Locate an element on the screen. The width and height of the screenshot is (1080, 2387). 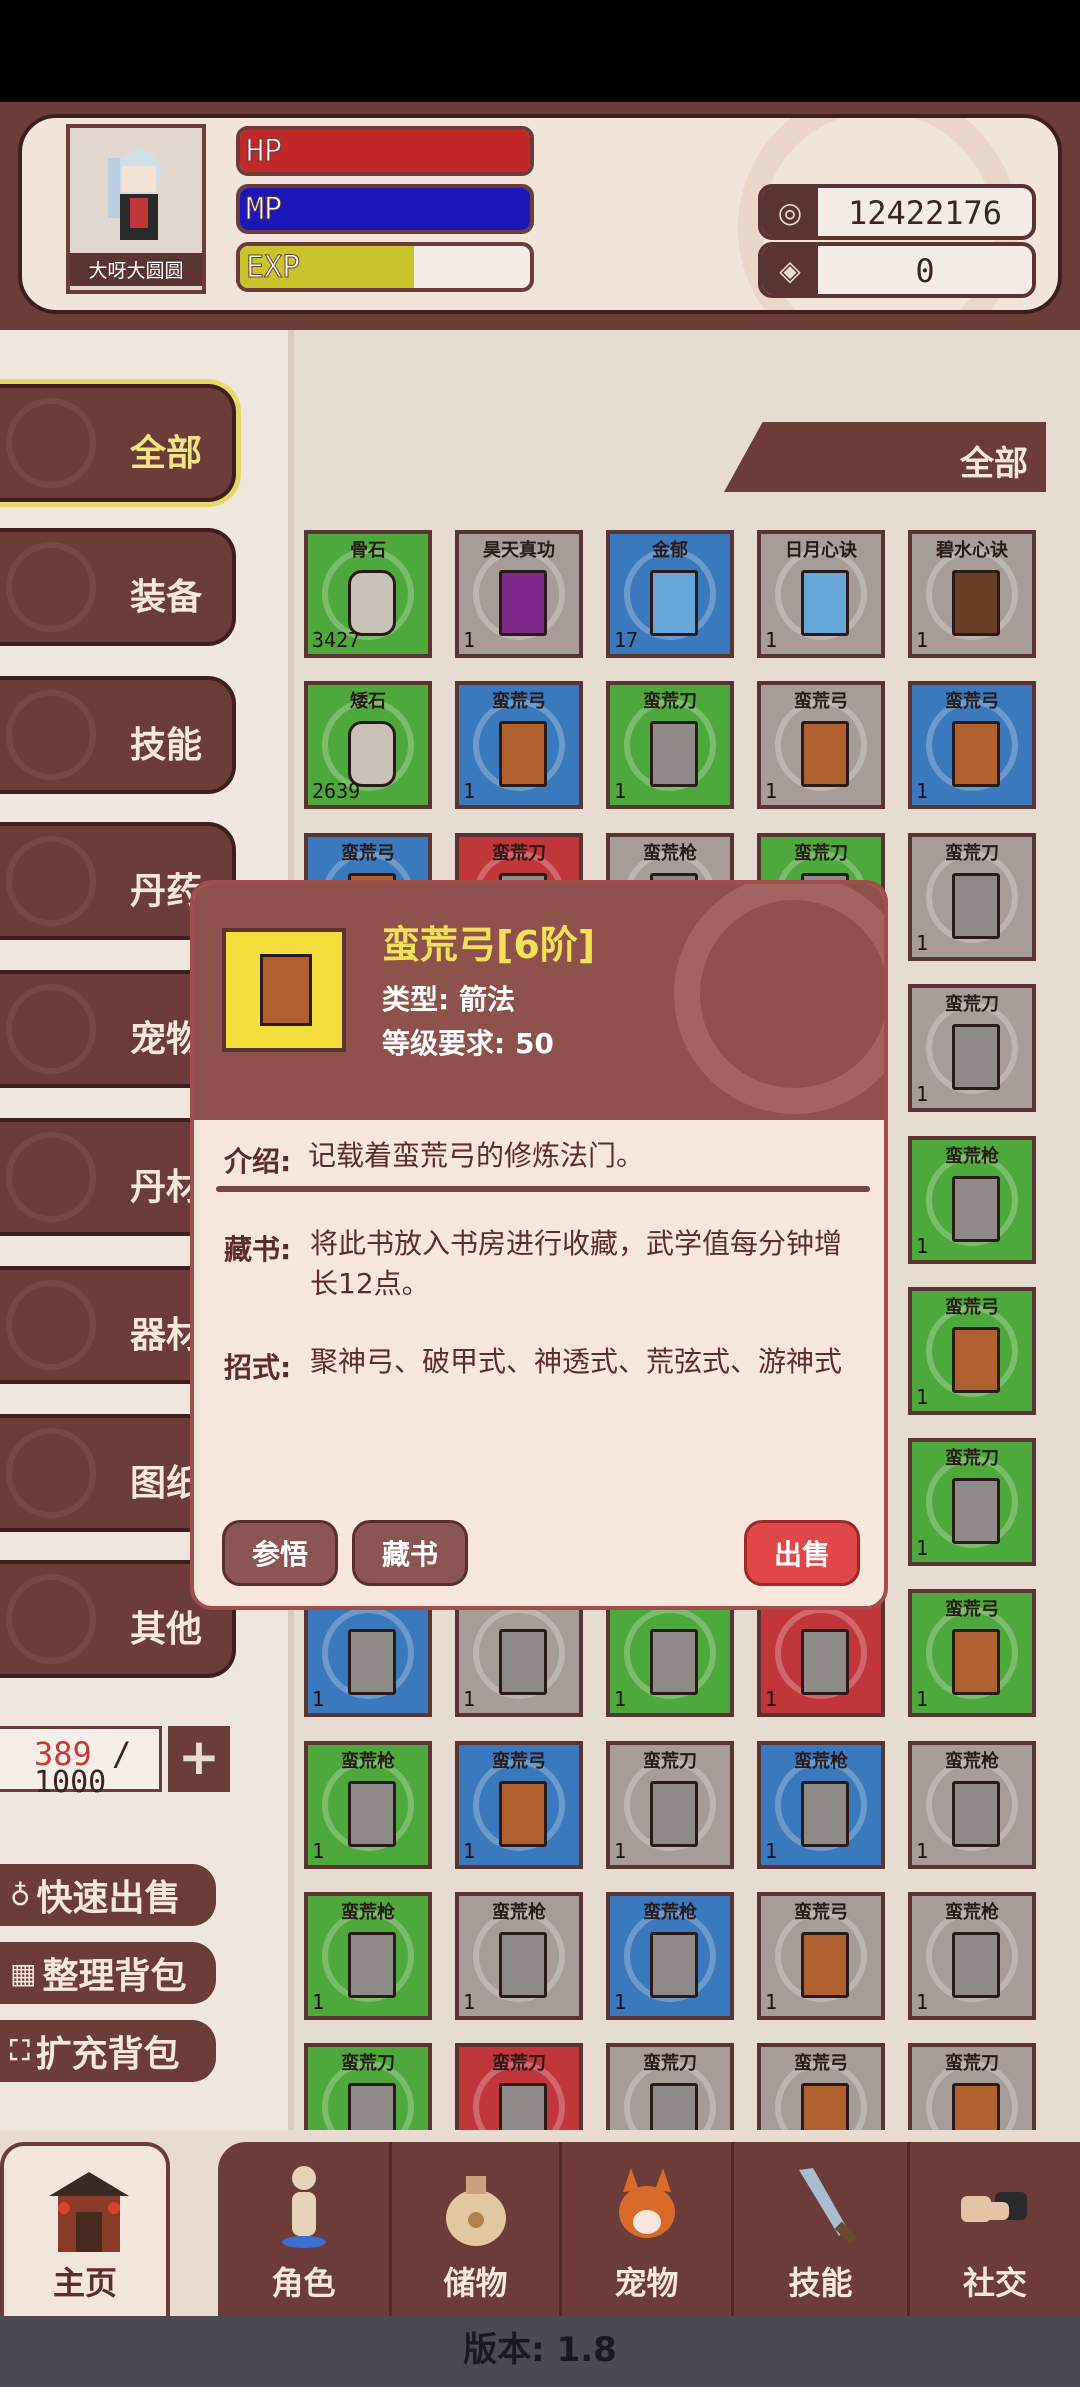
version-text: 版本: 1.8 is located at coordinates (540, 2351).